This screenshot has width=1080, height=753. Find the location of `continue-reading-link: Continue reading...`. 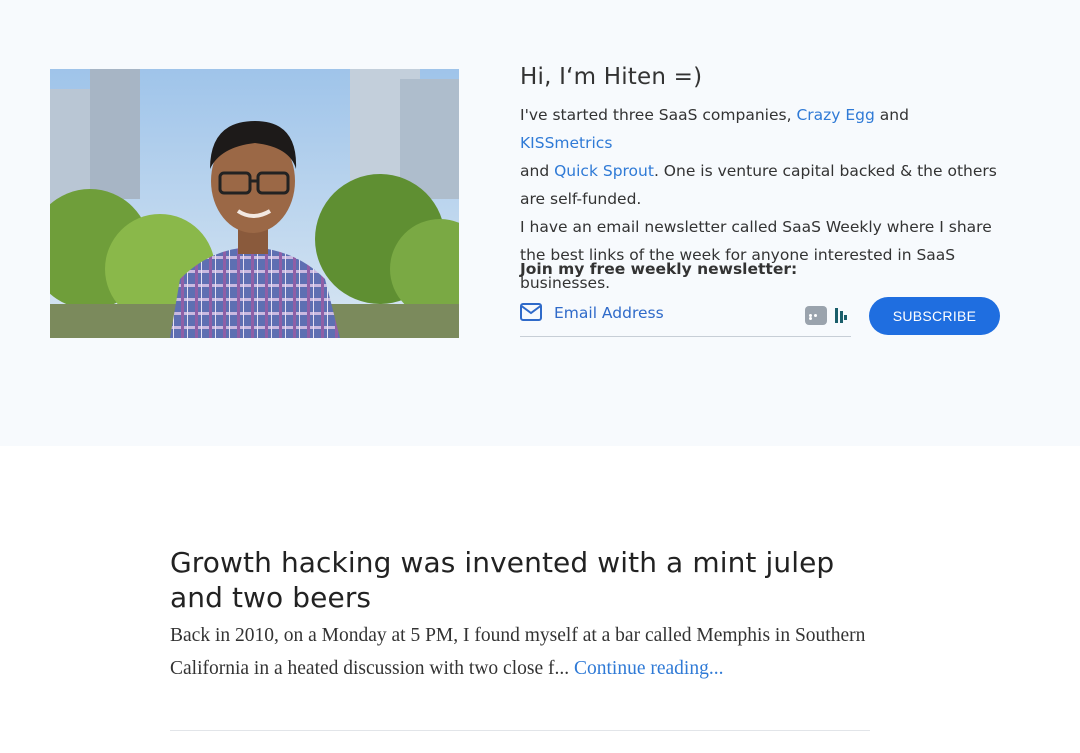

continue-reading-link: Continue reading... is located at coordinates (648, 668).